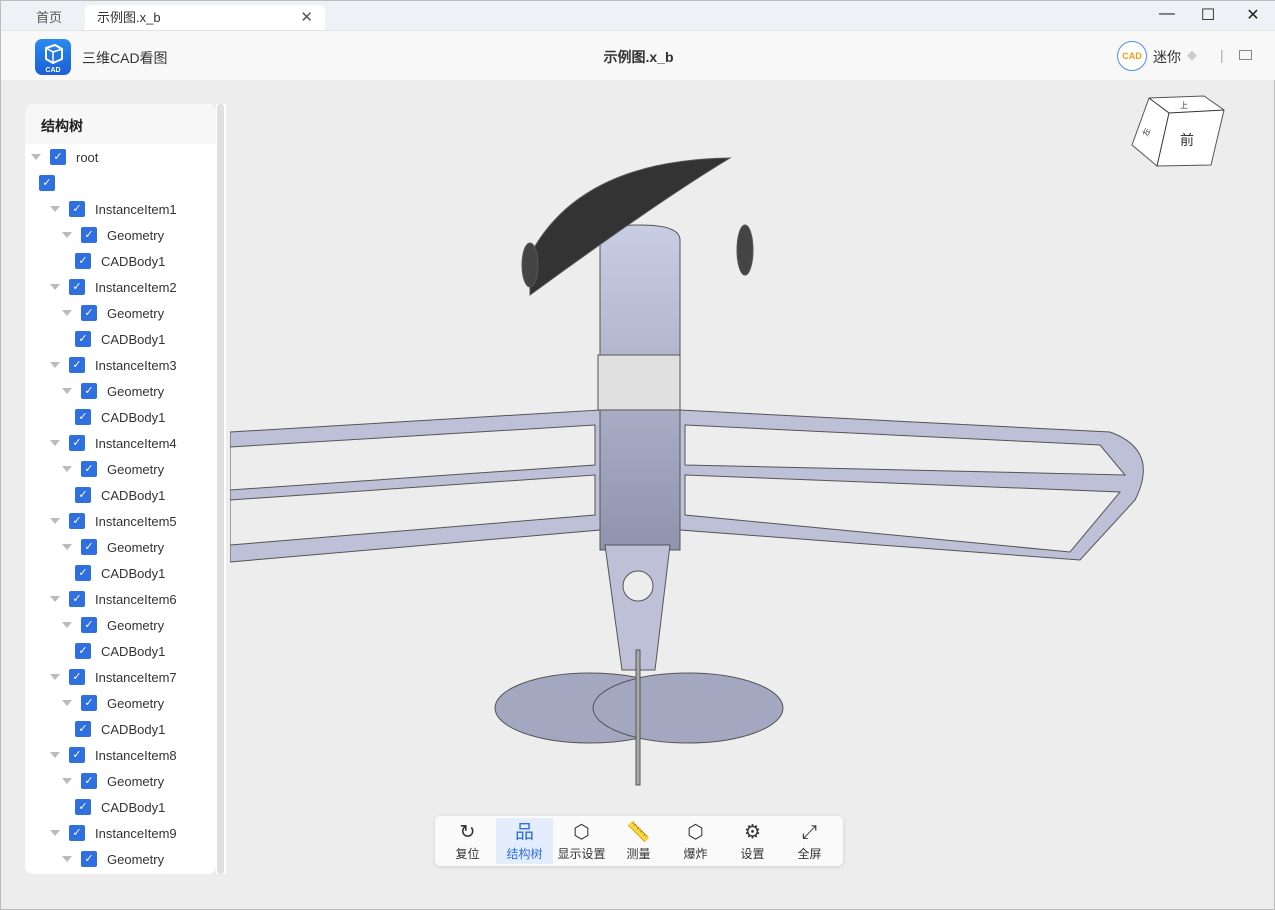 The image size is (1275, 910). I want to click on cube-front-face: 前, so click(1187, 140).